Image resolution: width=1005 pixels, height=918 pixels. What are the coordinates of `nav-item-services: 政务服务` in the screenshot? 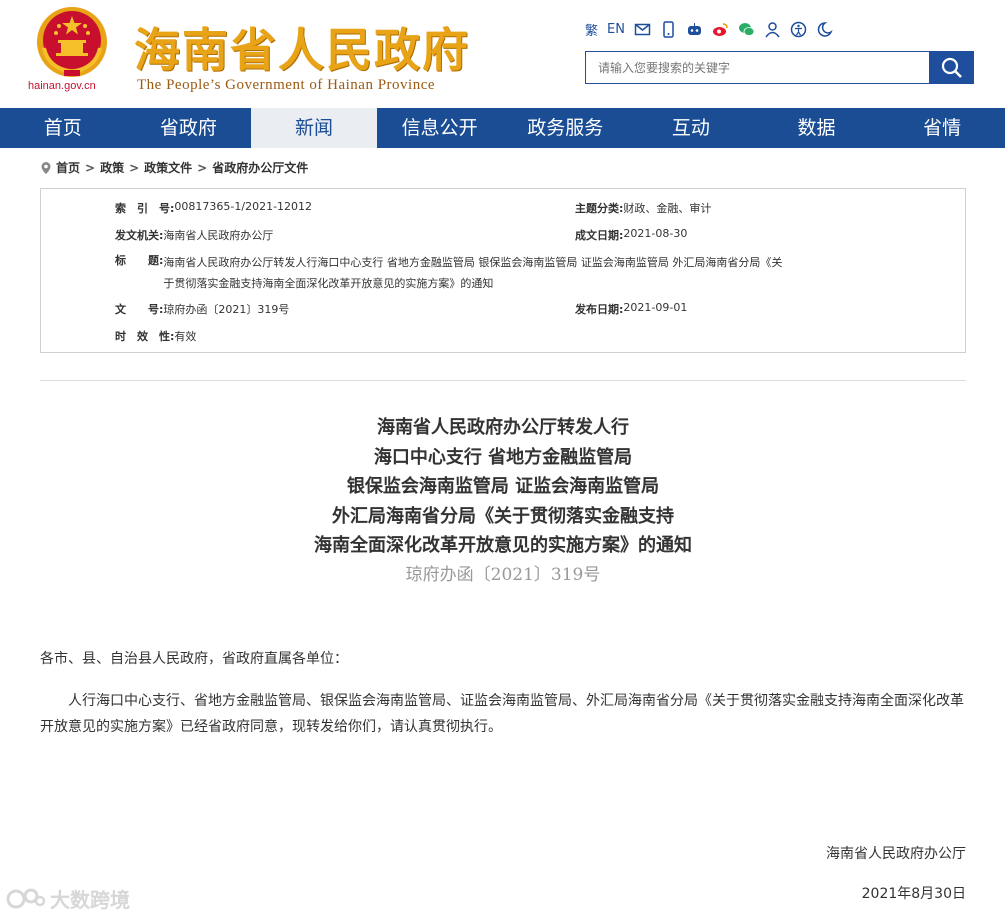 It's located at (566, 128).